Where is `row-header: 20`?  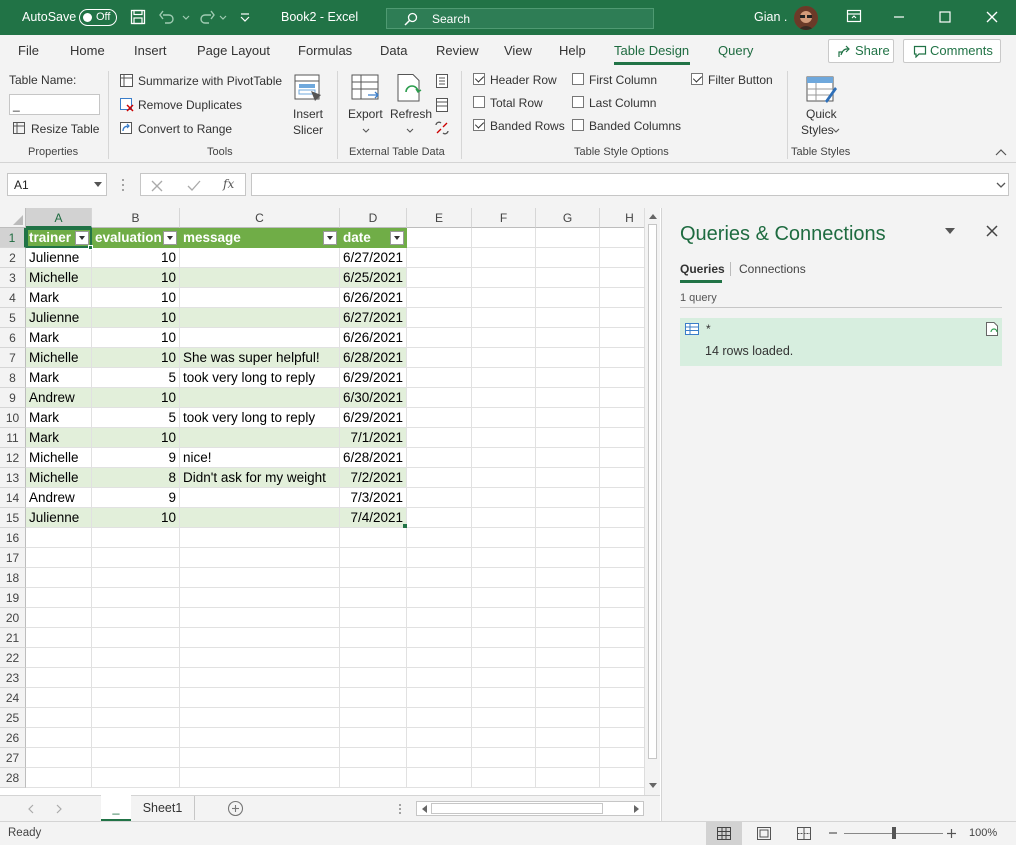 row-header: 20 is located at coordinates (13, 618).